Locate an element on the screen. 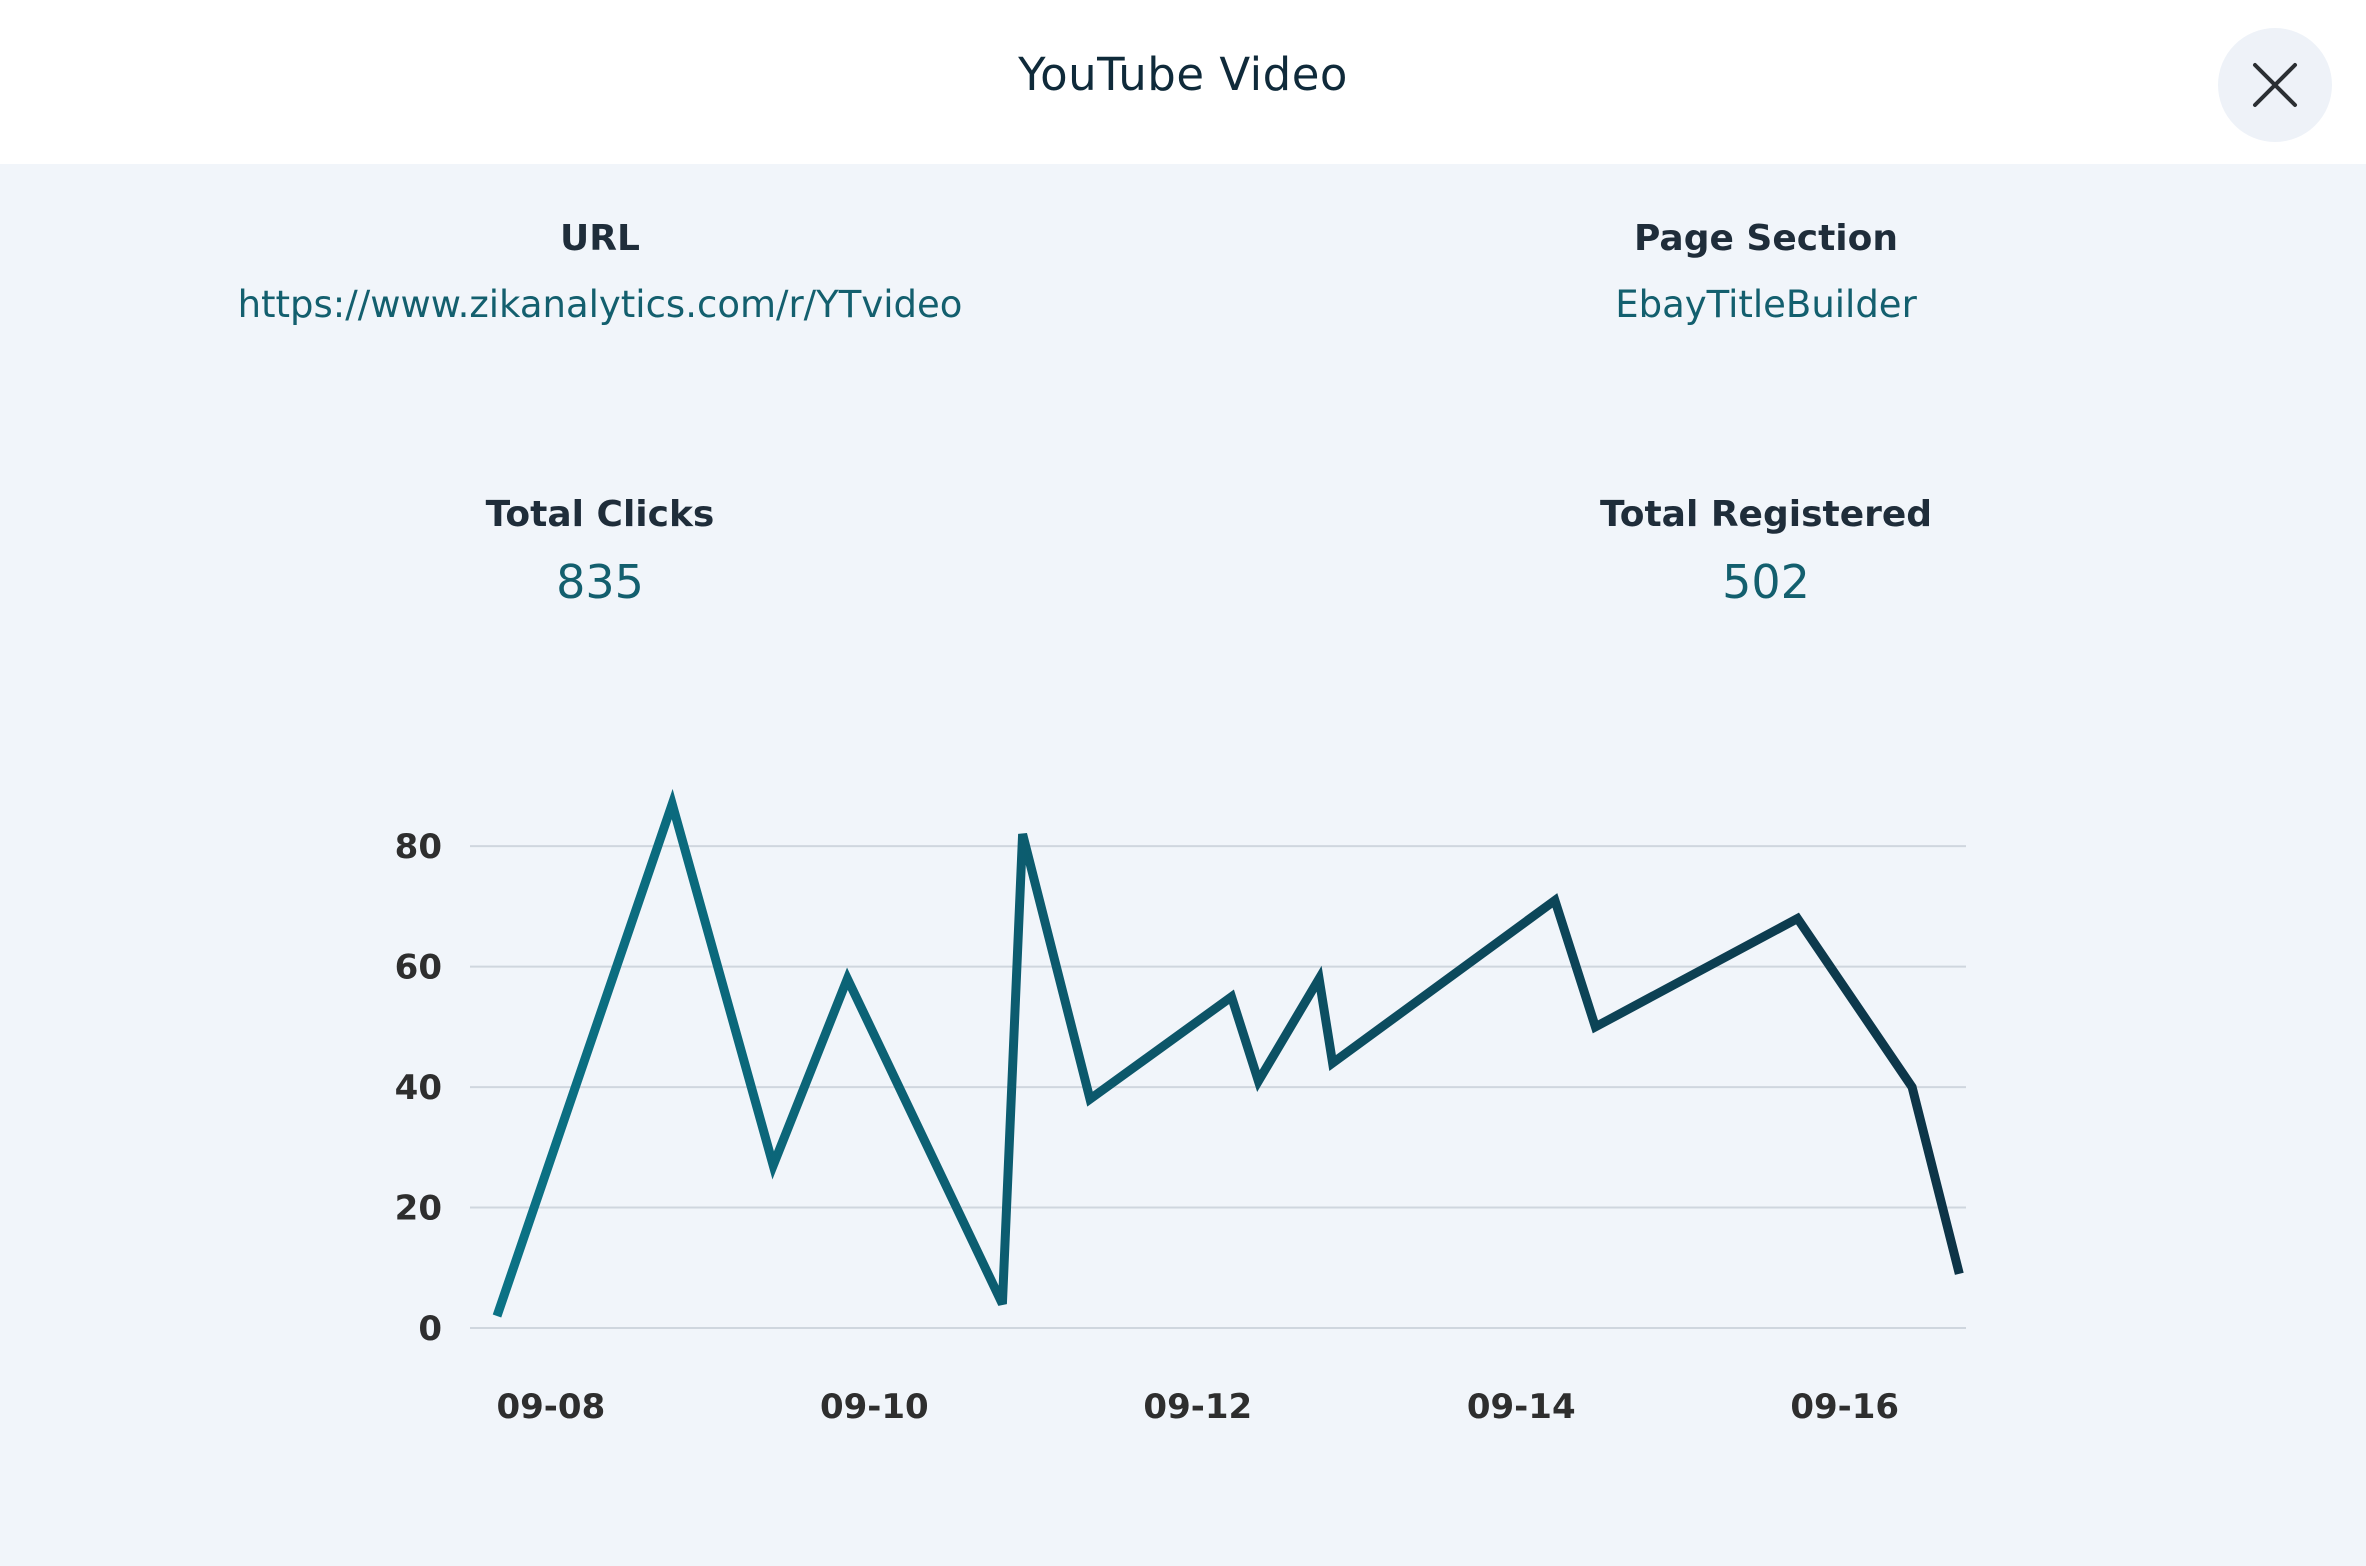  x-axis-ticks: 09-08 09-10 09-12 09-14 09-16 is located at coordinates (1197, 1407).